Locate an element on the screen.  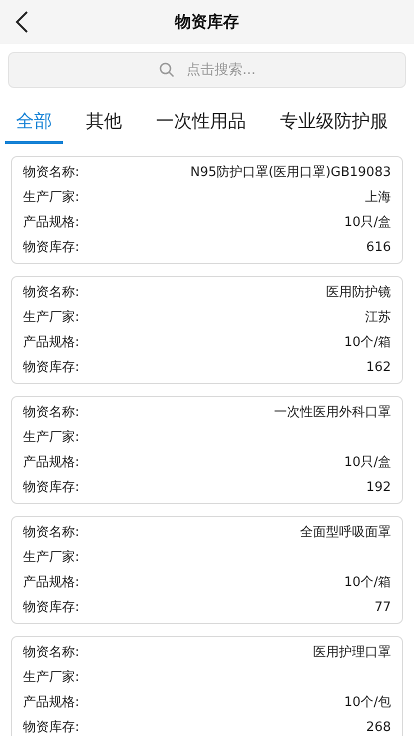
field-value: 268 is located at coordinates (378, 727).